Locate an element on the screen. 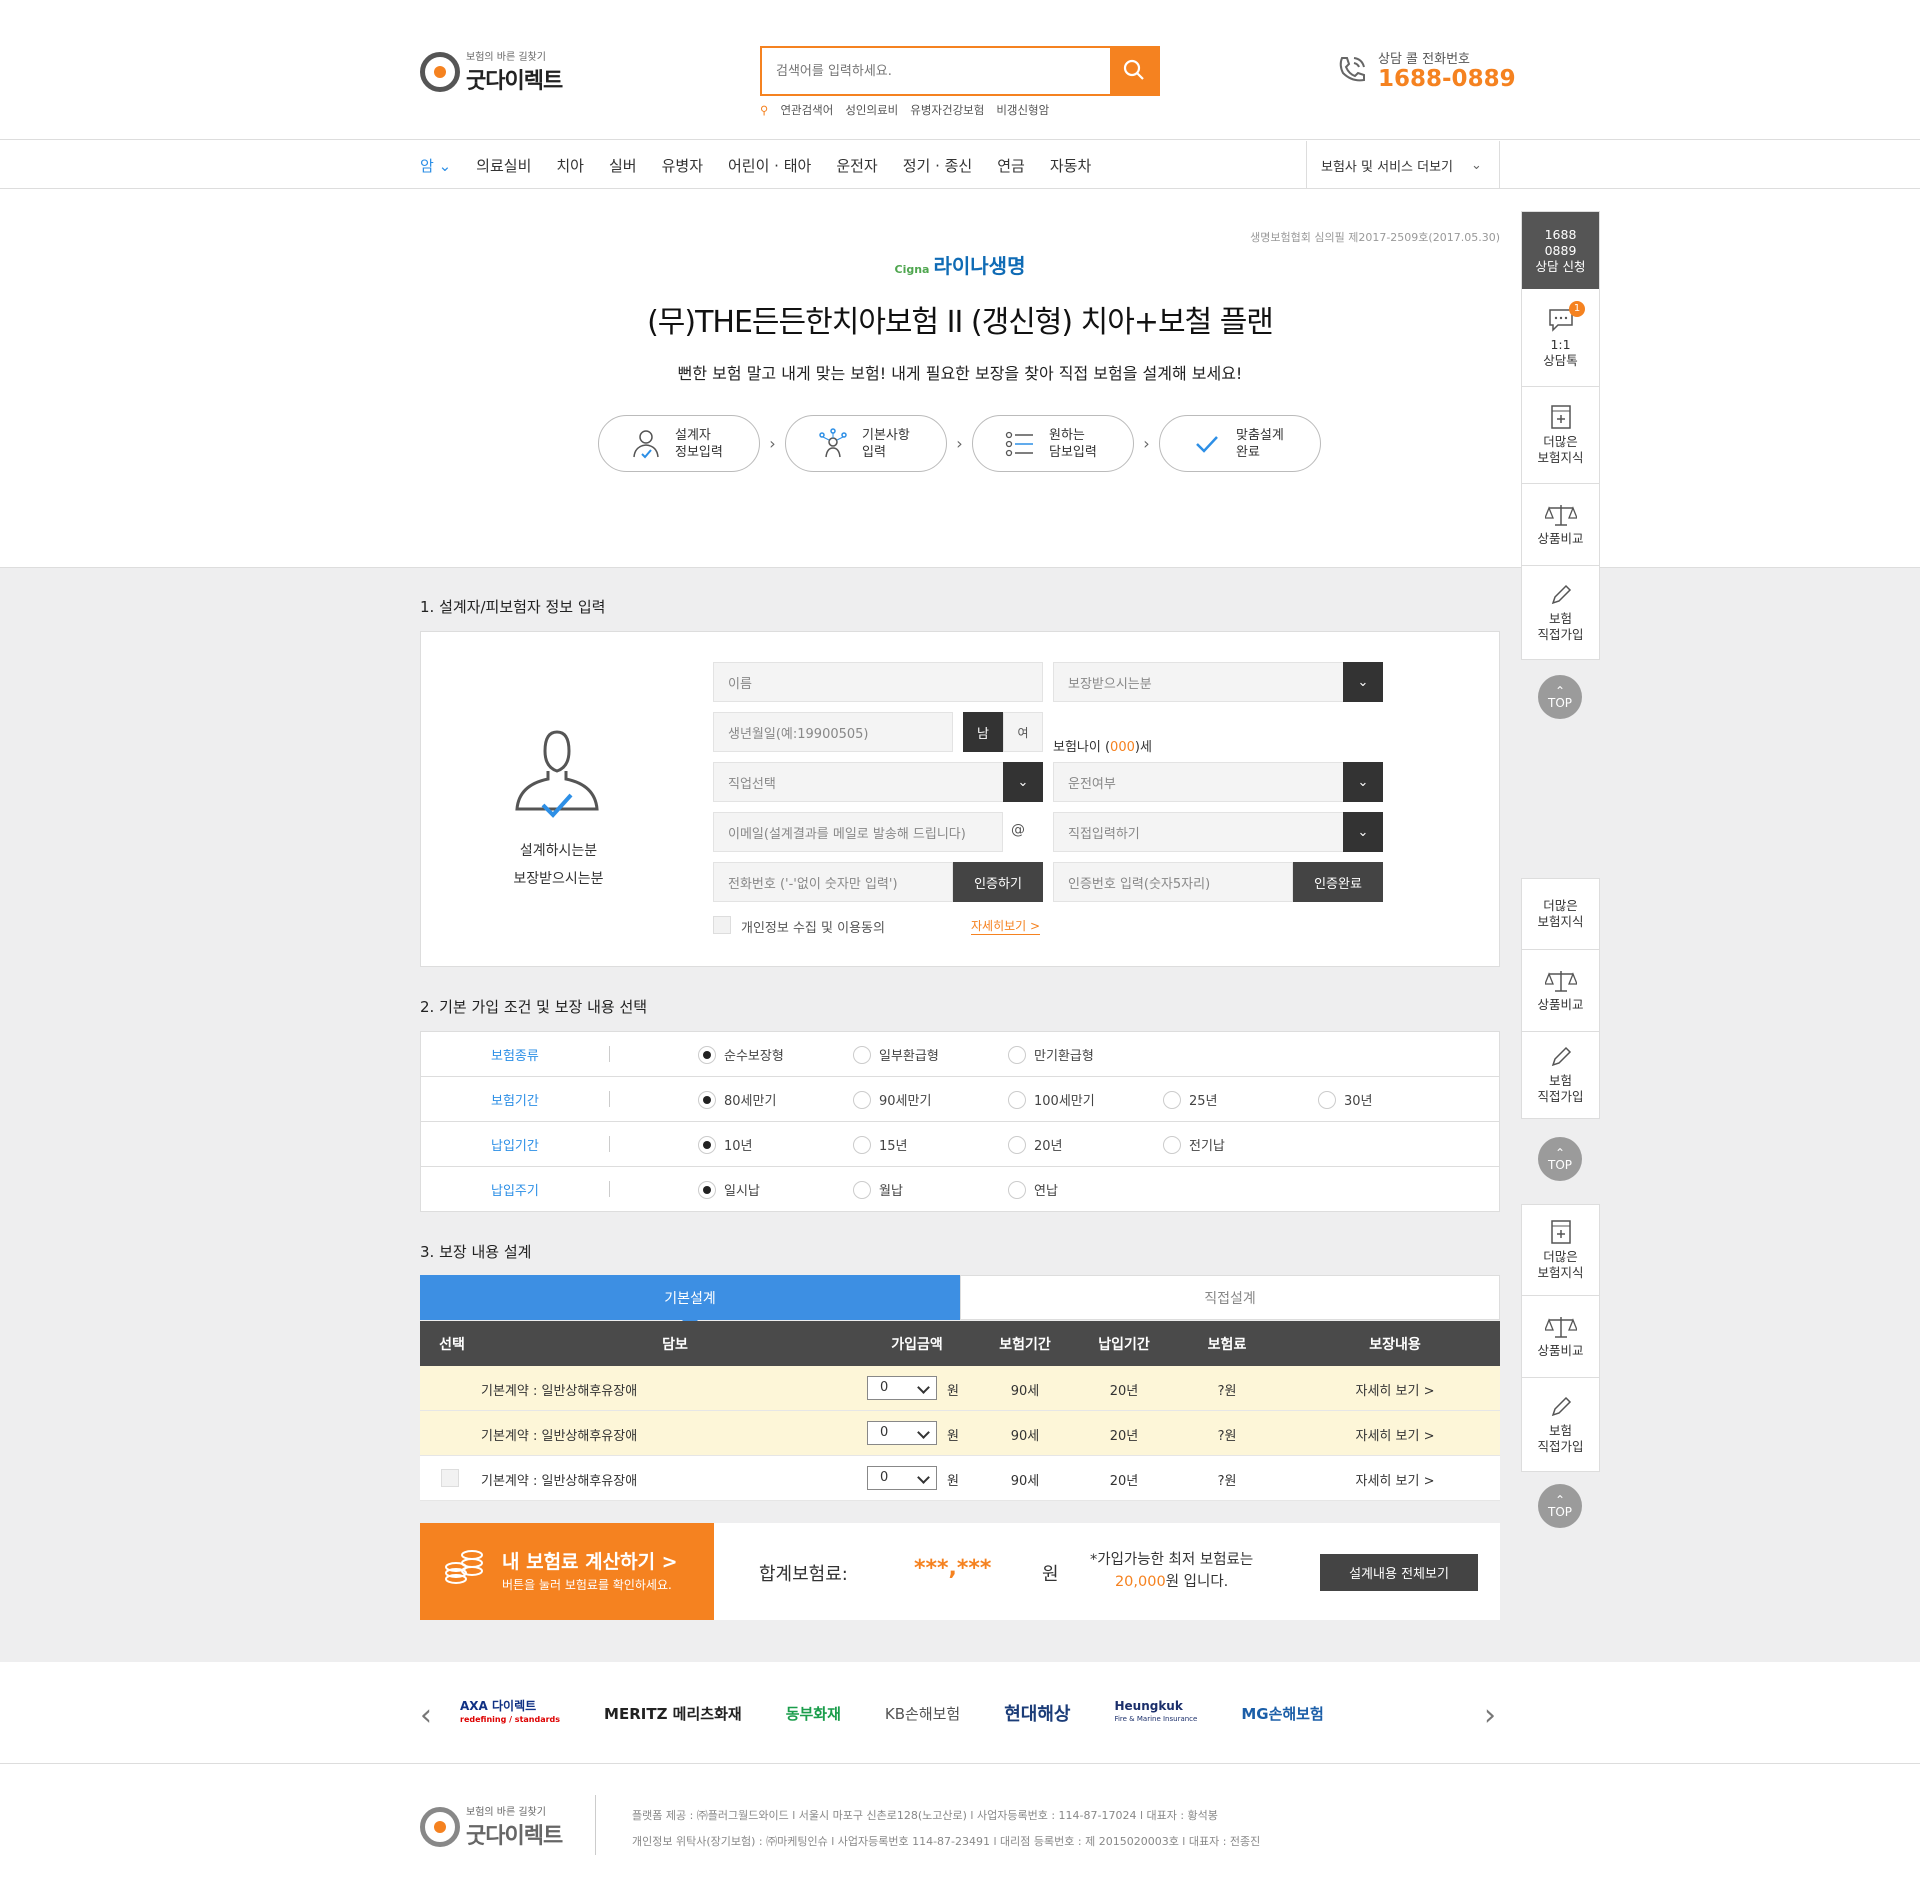 This screenshot has height=1885, width=1920. logo-name: 굿다이렉트 is located at coordinates (514, 1836).